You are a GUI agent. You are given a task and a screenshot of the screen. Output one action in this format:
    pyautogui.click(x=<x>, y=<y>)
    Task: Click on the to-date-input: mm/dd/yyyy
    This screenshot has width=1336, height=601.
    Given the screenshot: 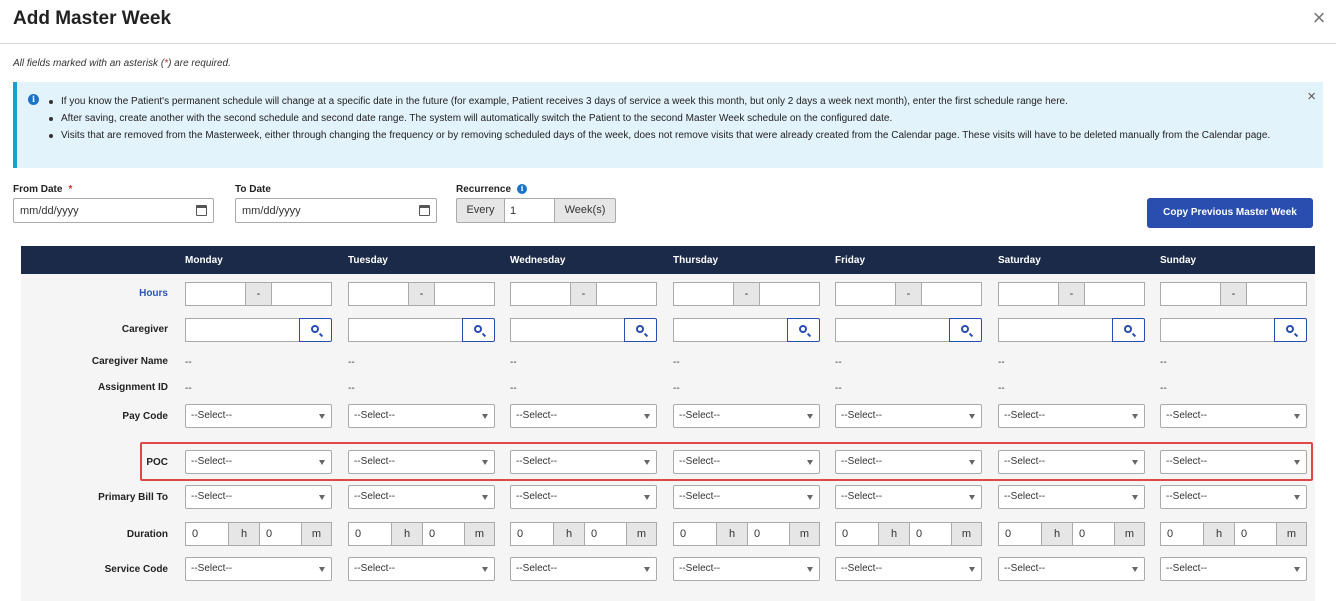 What is the action you would take?
    pyautogui.click(x=336, y=210)
    